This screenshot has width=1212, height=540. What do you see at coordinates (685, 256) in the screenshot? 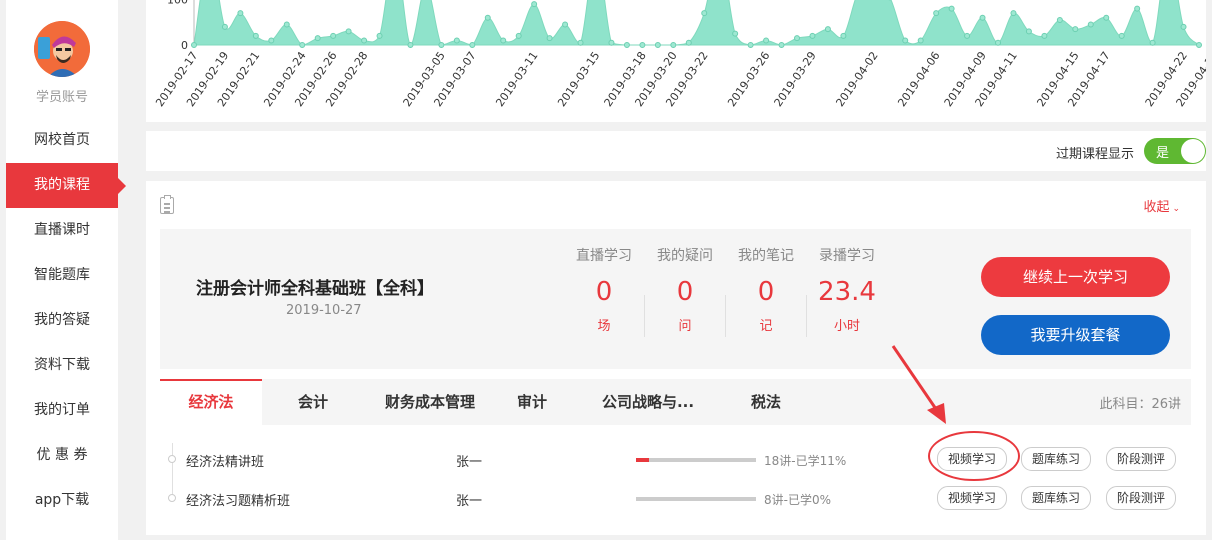
I see `stat-label: 我的疑问` at bounding box center [685, 256].